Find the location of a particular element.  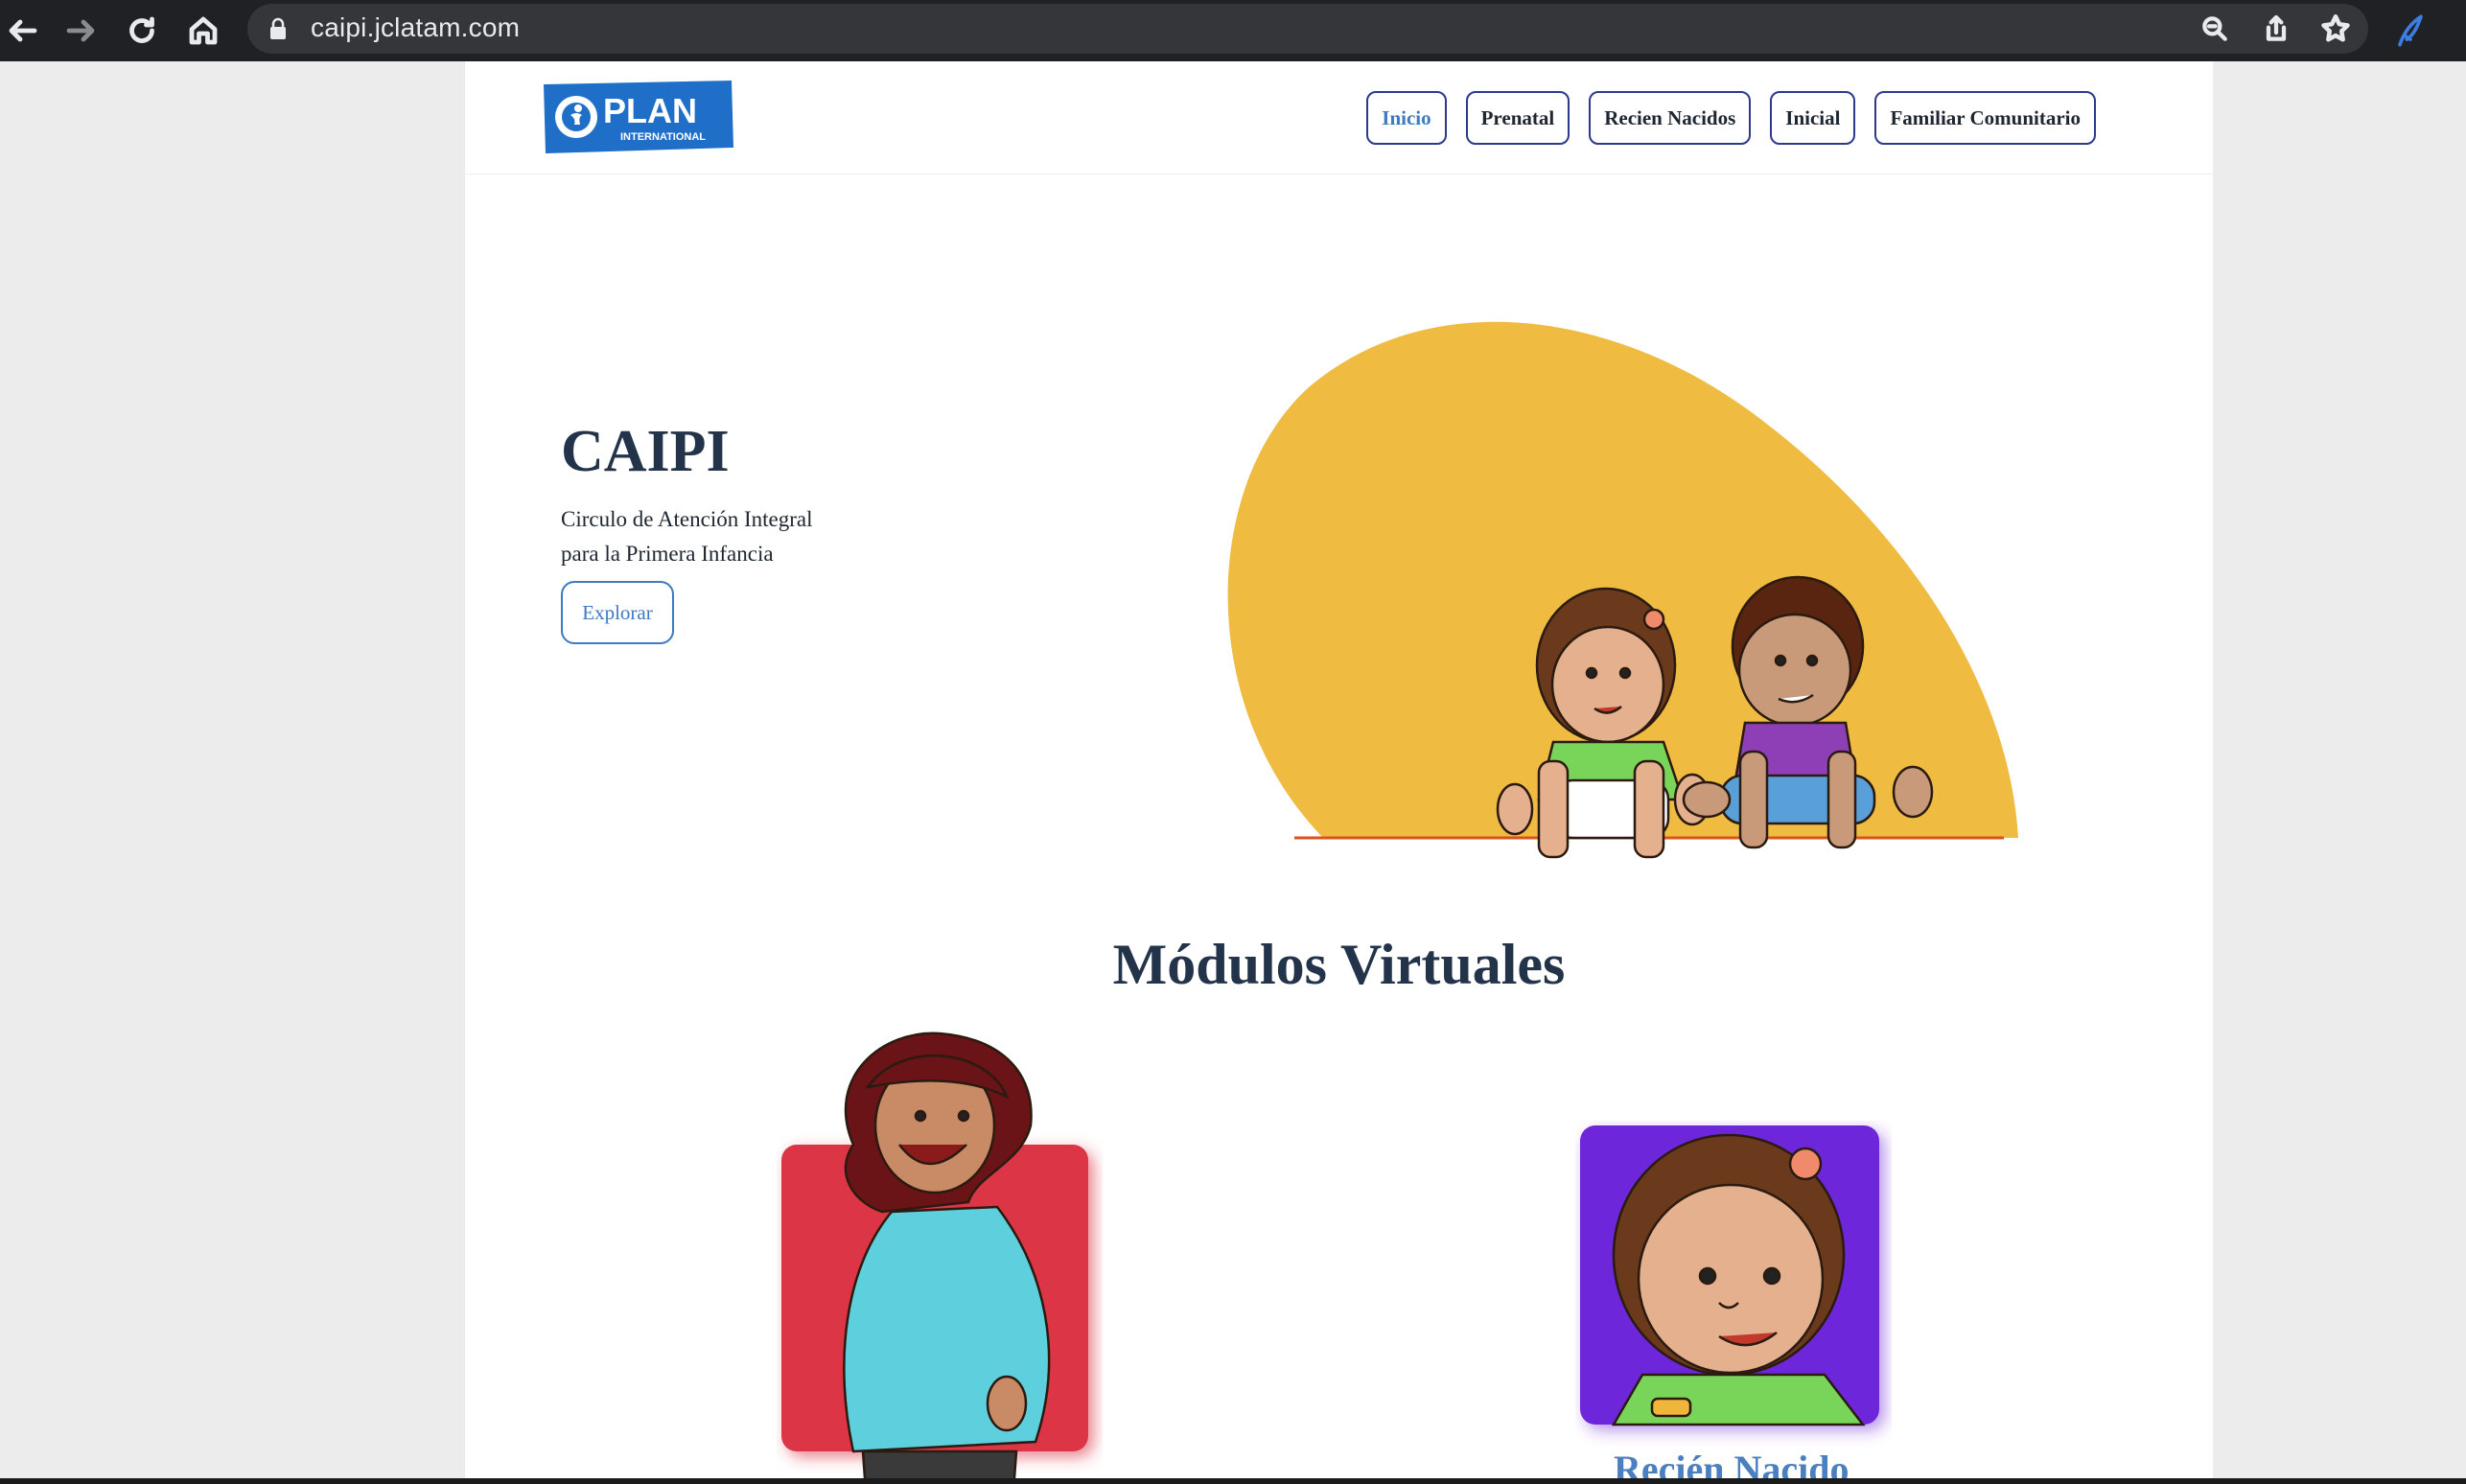

url-text: caipi.jclatam.com is located at coordinates (415, 27).